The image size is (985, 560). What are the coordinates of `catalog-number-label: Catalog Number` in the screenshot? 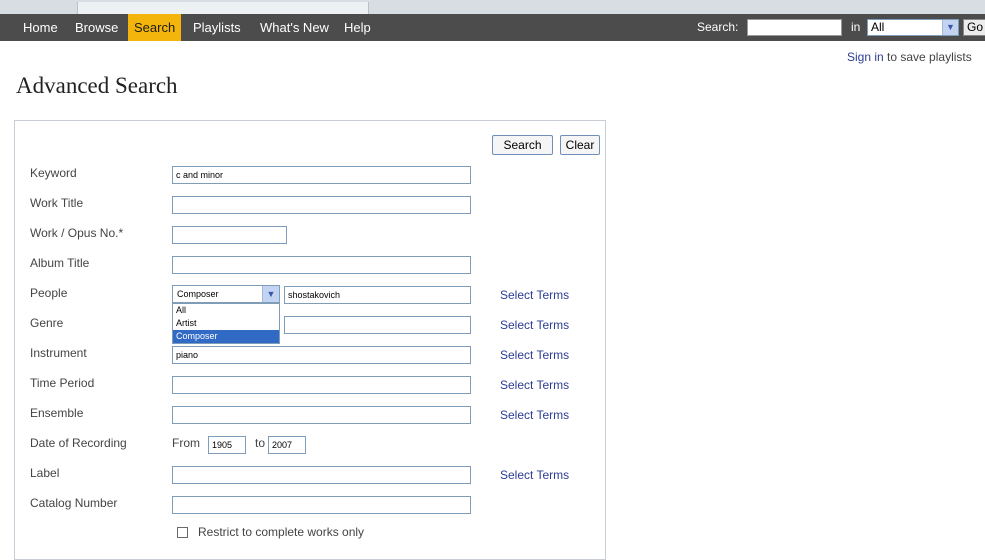 It's located at (74, 503).